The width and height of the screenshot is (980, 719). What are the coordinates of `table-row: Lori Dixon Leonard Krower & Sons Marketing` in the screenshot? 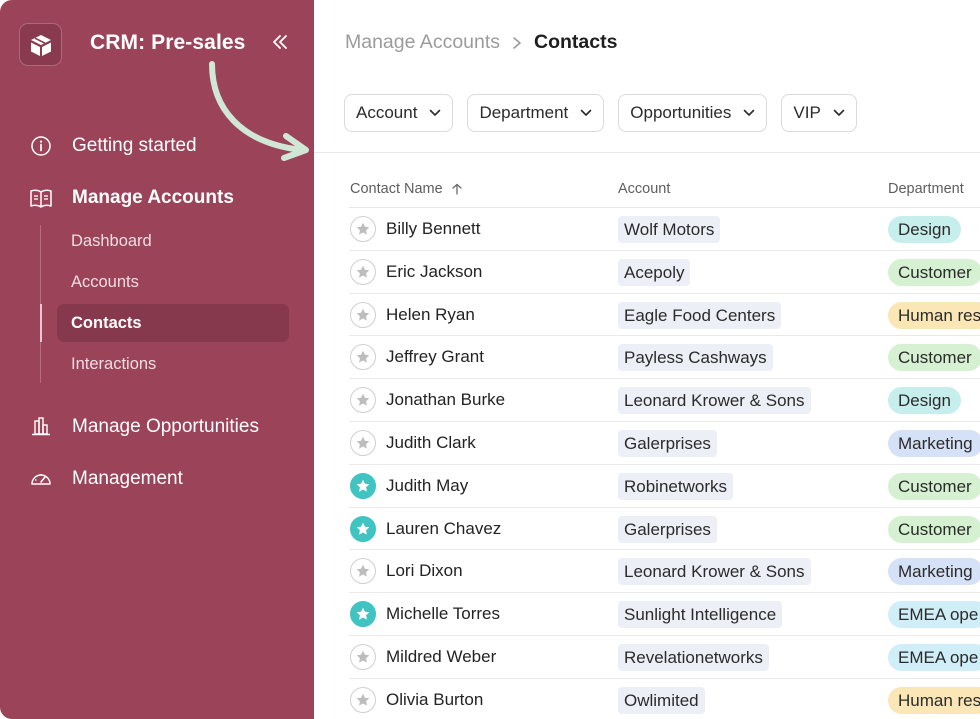 It's located at (664, 572).